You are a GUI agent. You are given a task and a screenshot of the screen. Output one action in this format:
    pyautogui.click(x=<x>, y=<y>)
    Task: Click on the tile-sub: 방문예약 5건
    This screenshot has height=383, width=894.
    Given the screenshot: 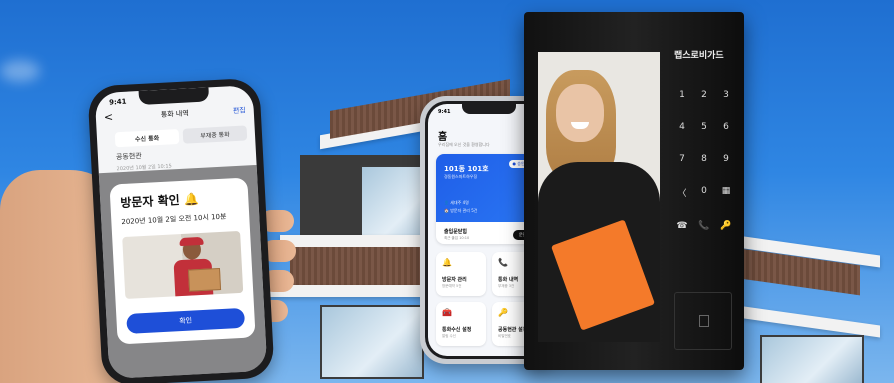 What is the action you would take?
    pyautogui.click(x=452, y=286)
    